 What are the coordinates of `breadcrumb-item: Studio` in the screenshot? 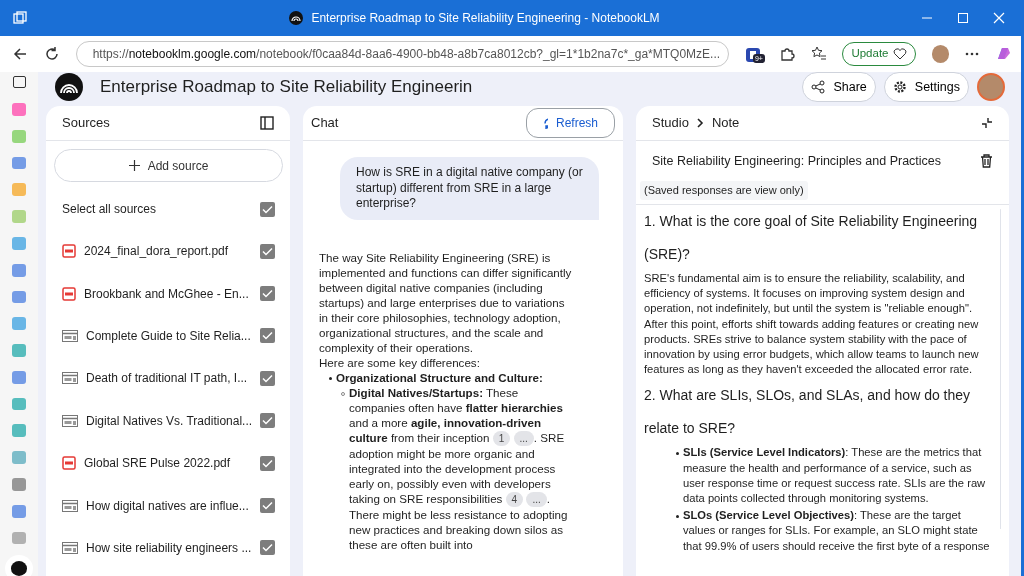 It's located at (670, 123).